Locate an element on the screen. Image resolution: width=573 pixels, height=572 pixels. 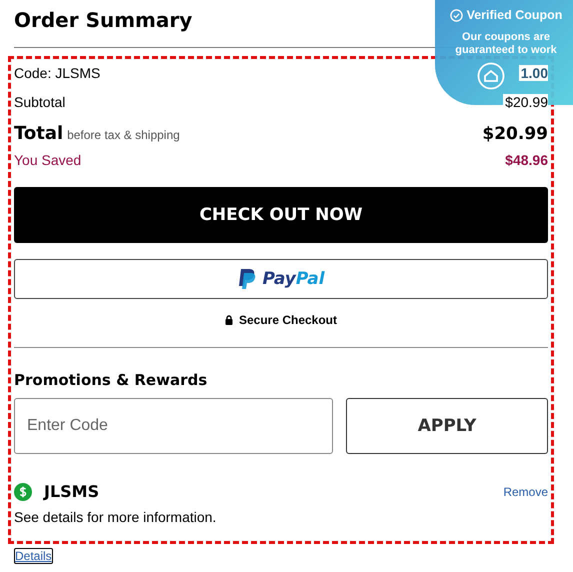
apply-button: APPLY is located at coordinates (447, 426).